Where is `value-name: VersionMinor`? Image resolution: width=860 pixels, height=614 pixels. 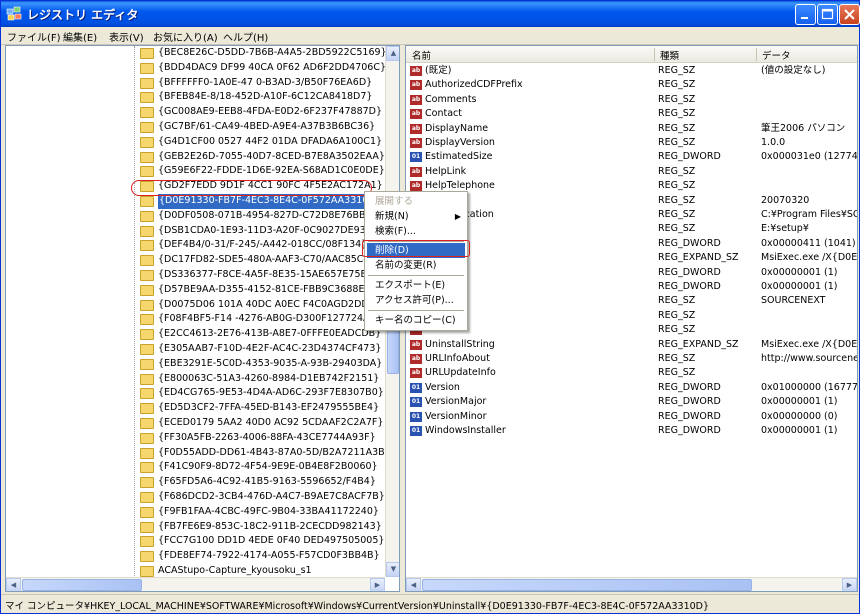 value-name: VersionMinor is located at coordinates (456, 416).